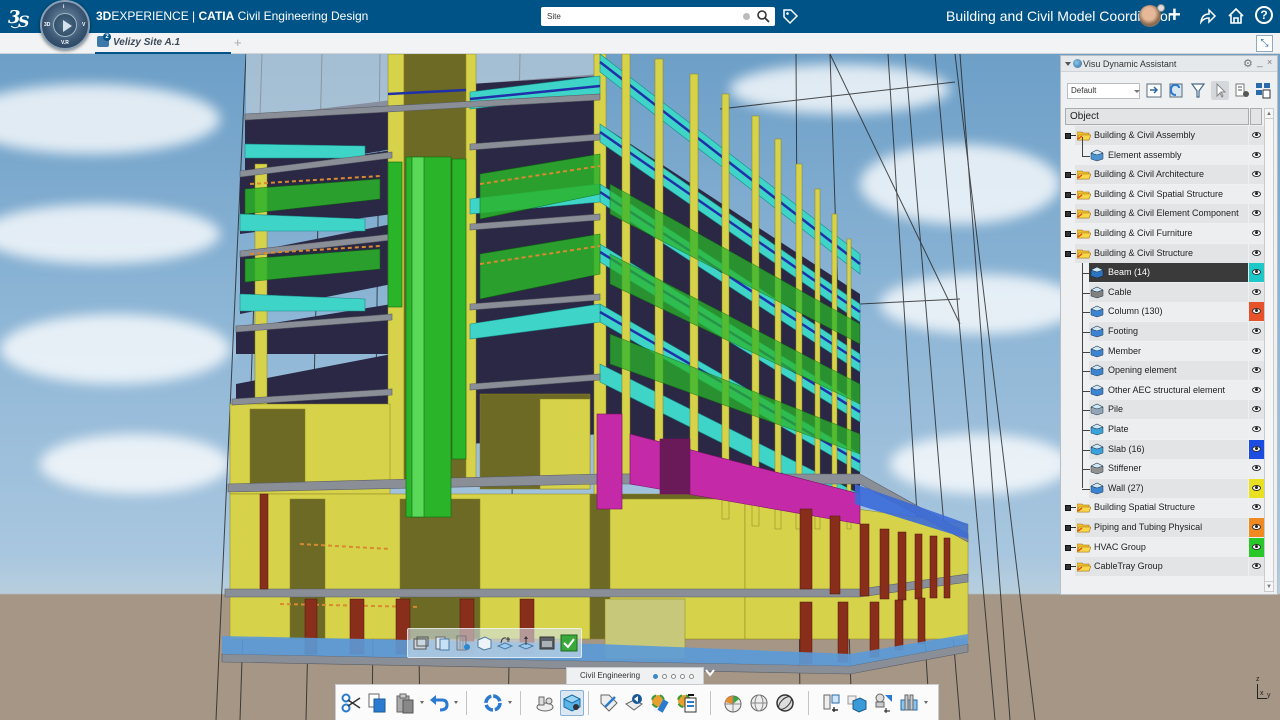 The width and height of the screenshot is (1280, 720). Describe the element at coordinates (439, 703) in the screenshot. I see `undo-icon` at that location.